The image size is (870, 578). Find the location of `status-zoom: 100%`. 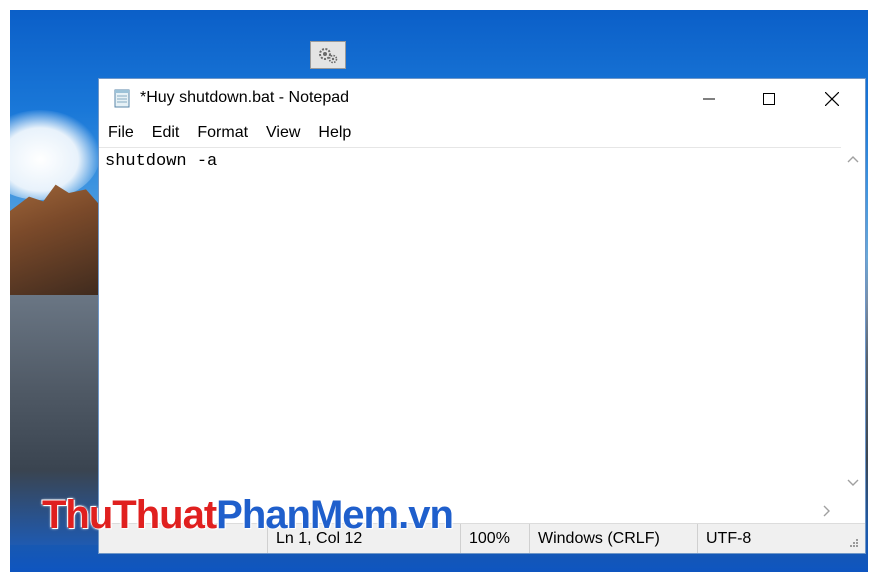

status-zoom: 100% is located at coordinates (485, 538).